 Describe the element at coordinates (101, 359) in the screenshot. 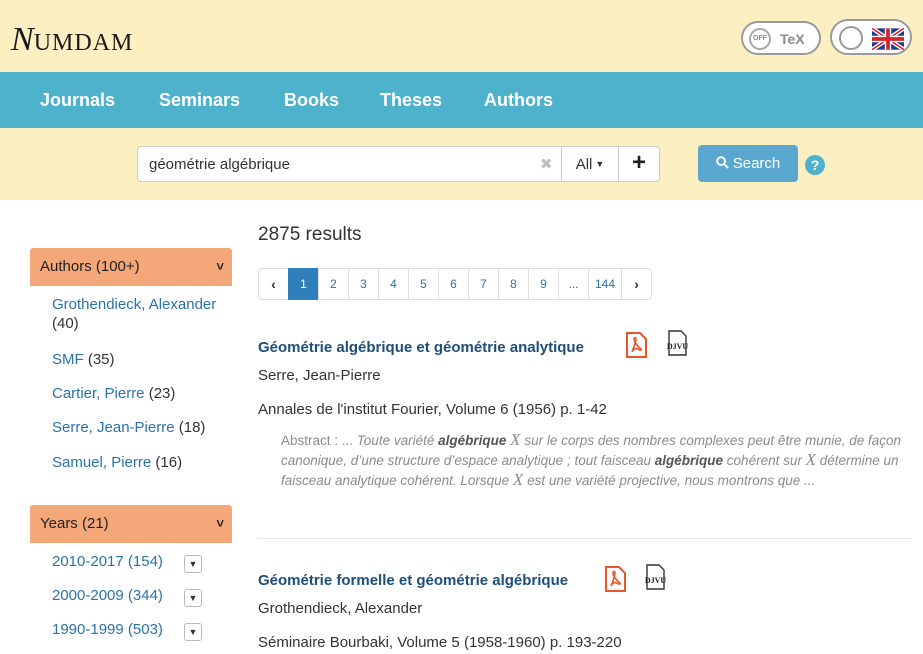

I see `facet-author-count: (35)` at that location.